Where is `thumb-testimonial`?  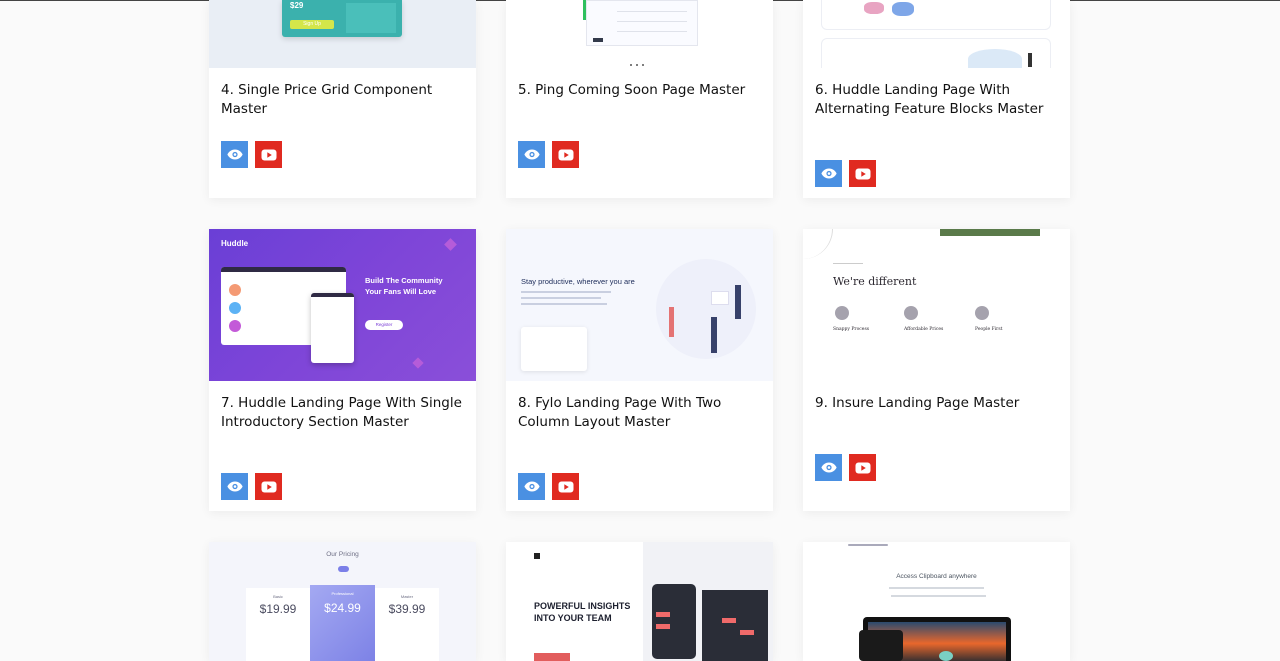 thumb-testimonial is located at coordinates (554, 349).